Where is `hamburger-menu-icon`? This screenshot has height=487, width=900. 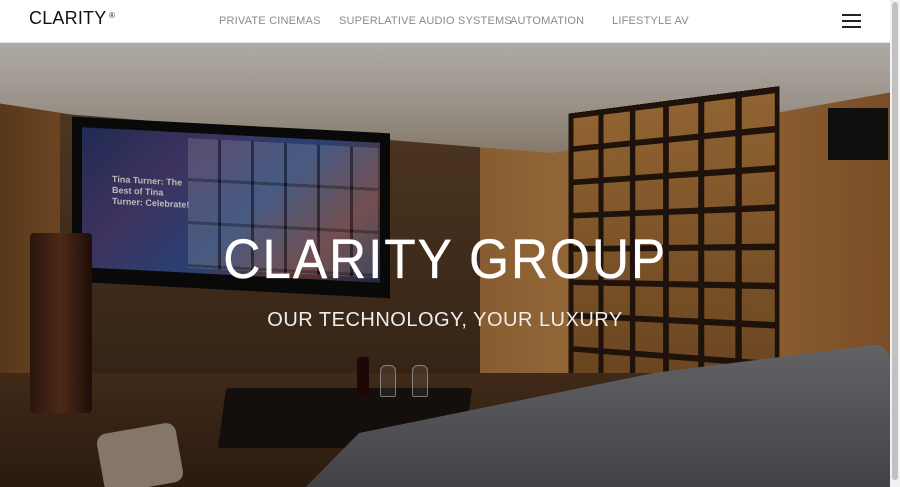
hamburger-menu-icon is located at coordinates (851, 21).